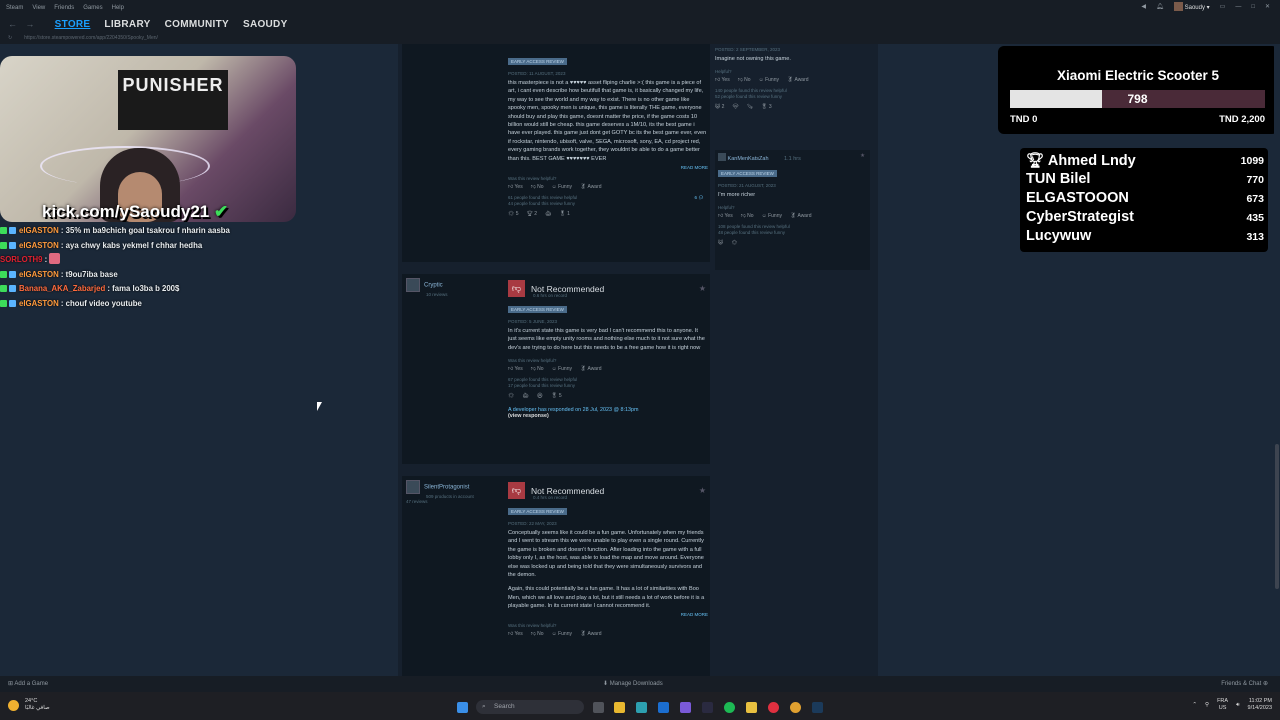 Image resolution: width=1280 pixels, height=720 pixels. What do you see at coordinates (792, 157) in the screenshot?
I see `reviewer-info: KanMenKatsZah 1.1 hrs ★` at bounding box center [792, 157].